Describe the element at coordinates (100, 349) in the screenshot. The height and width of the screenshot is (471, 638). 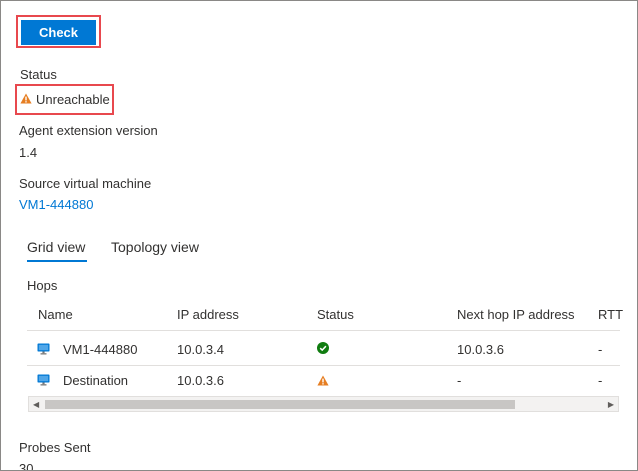
I see `row-name-link: VM1-444880` at that location.